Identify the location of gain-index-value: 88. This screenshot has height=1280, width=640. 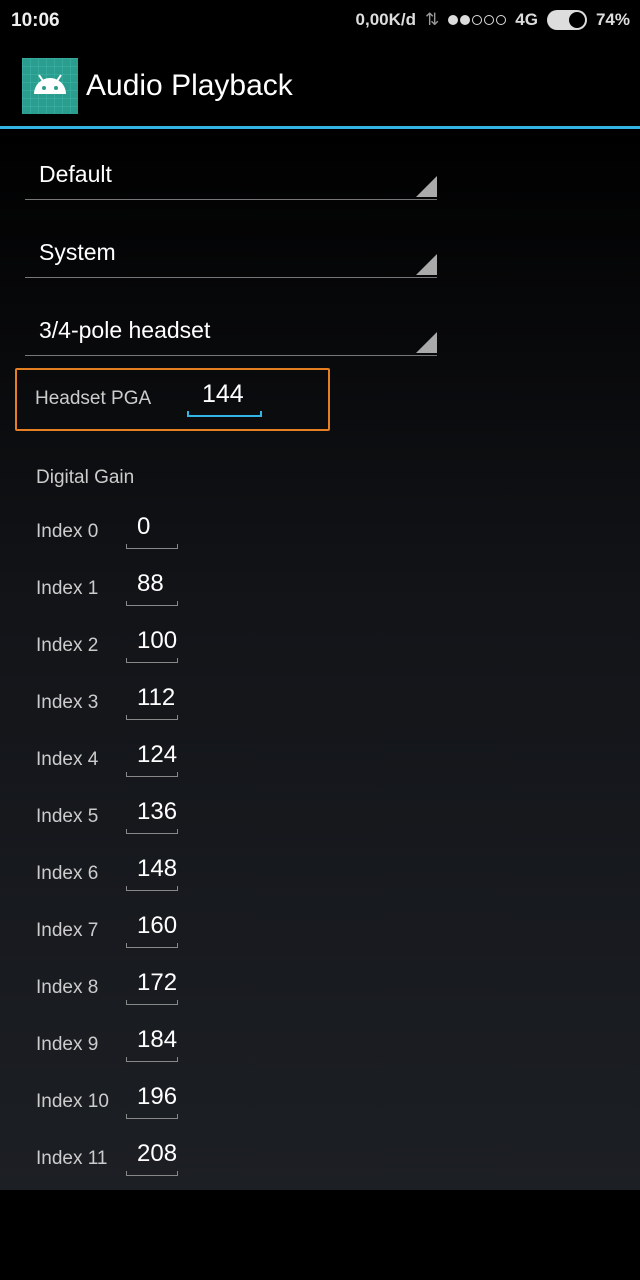
(150, 583).